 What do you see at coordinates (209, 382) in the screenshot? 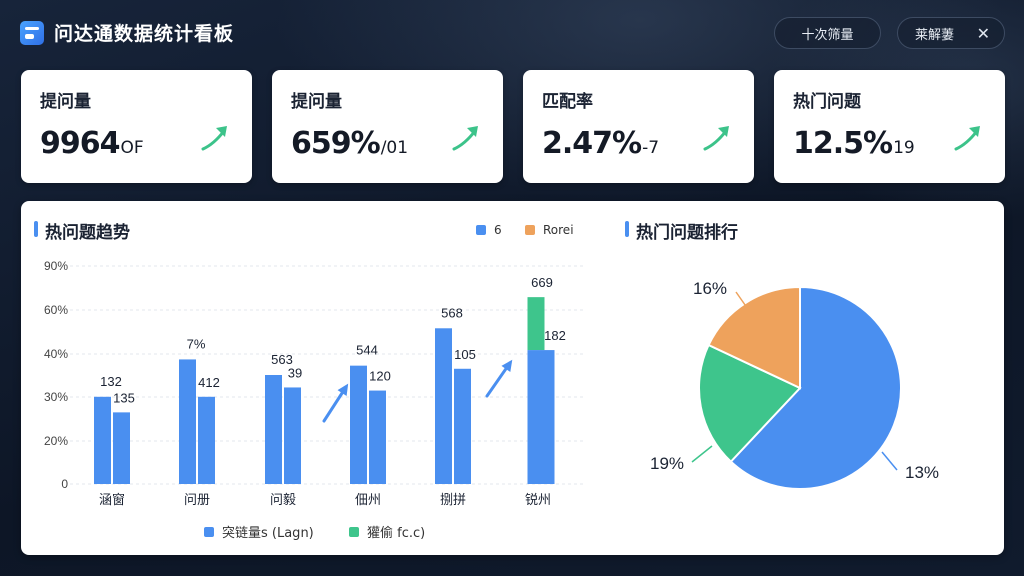
I see `data-label: 412` at bounding box center [209, 382].